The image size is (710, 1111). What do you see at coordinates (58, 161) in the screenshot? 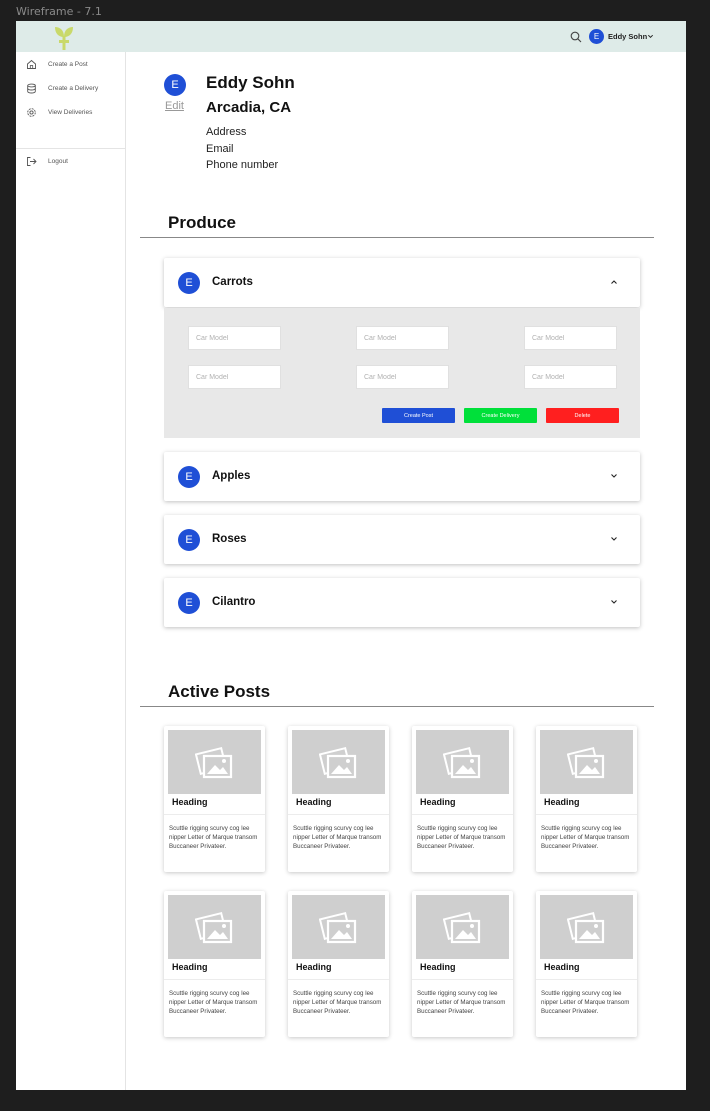
I see `sidebar-item-label: Logout` at bounding box center [58, 161].